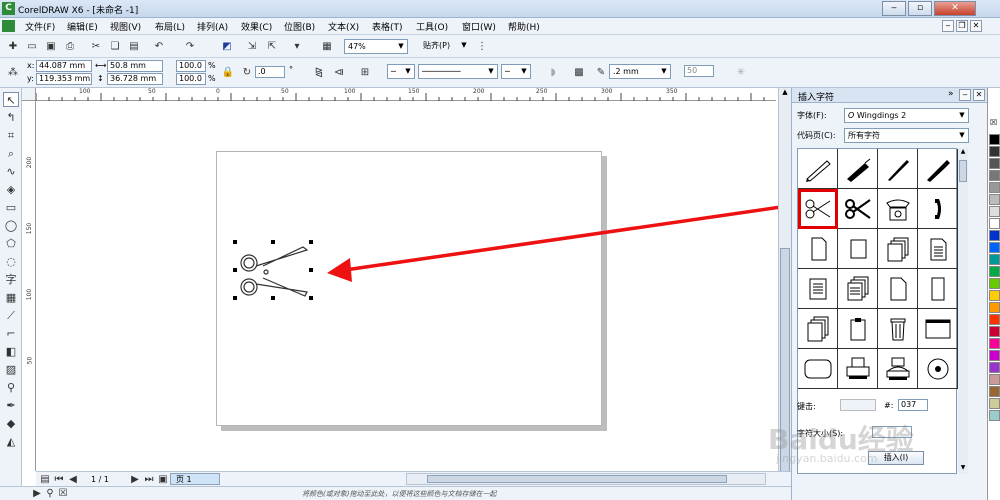 Image resolution: width=1000 pixels, height=500 pixels. I want to click on glyph-sheet, so click(938, 289).